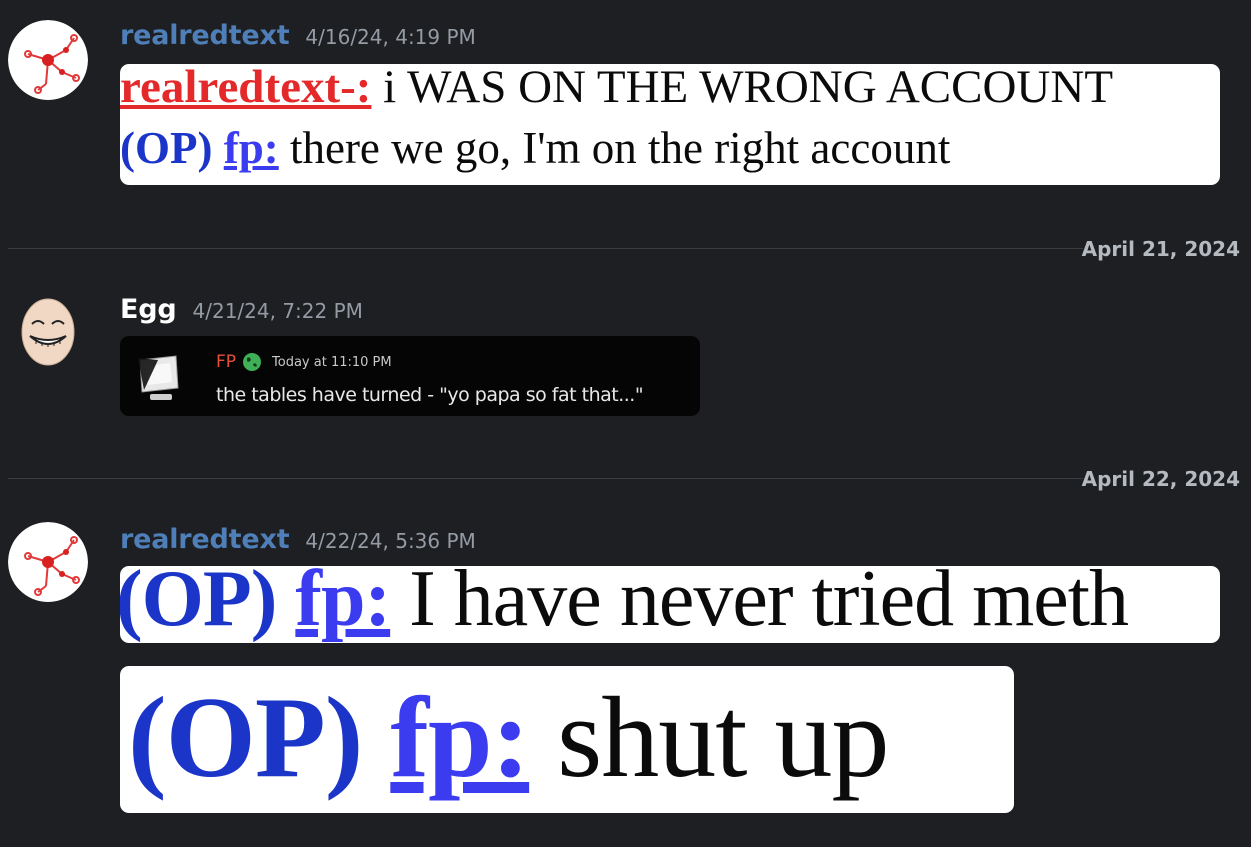  I want to click on image-line: (OP) fp: I have never tried meth, so click(624, 604).